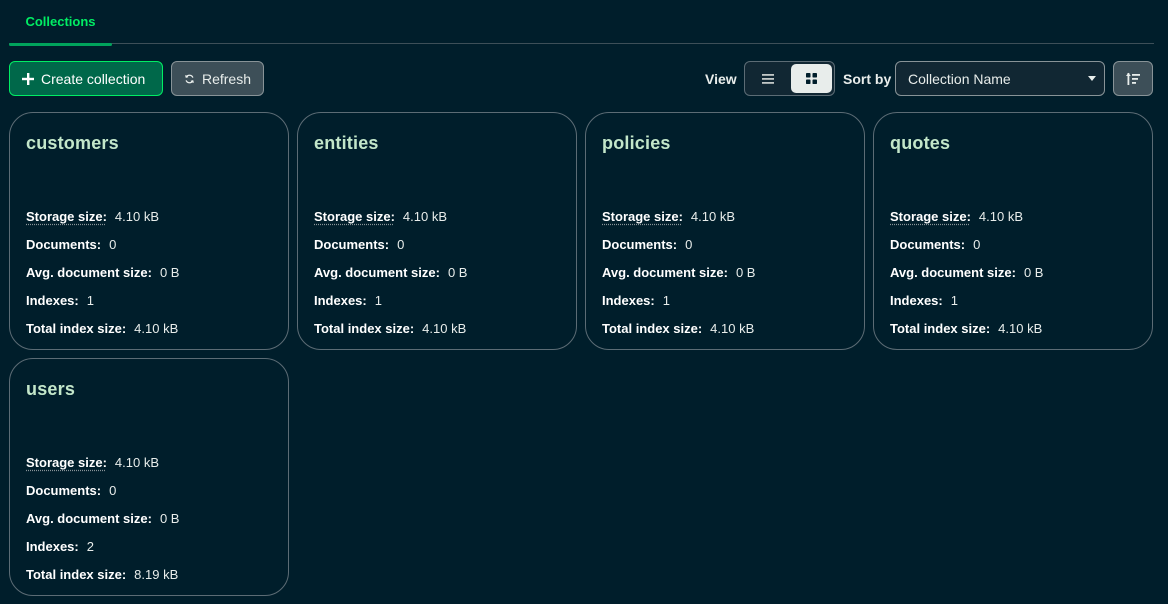  What do you see at coordinates (226, 78) in the screenshot?
I see `refresh-label: Refresh` at bounding box center [226, 78].